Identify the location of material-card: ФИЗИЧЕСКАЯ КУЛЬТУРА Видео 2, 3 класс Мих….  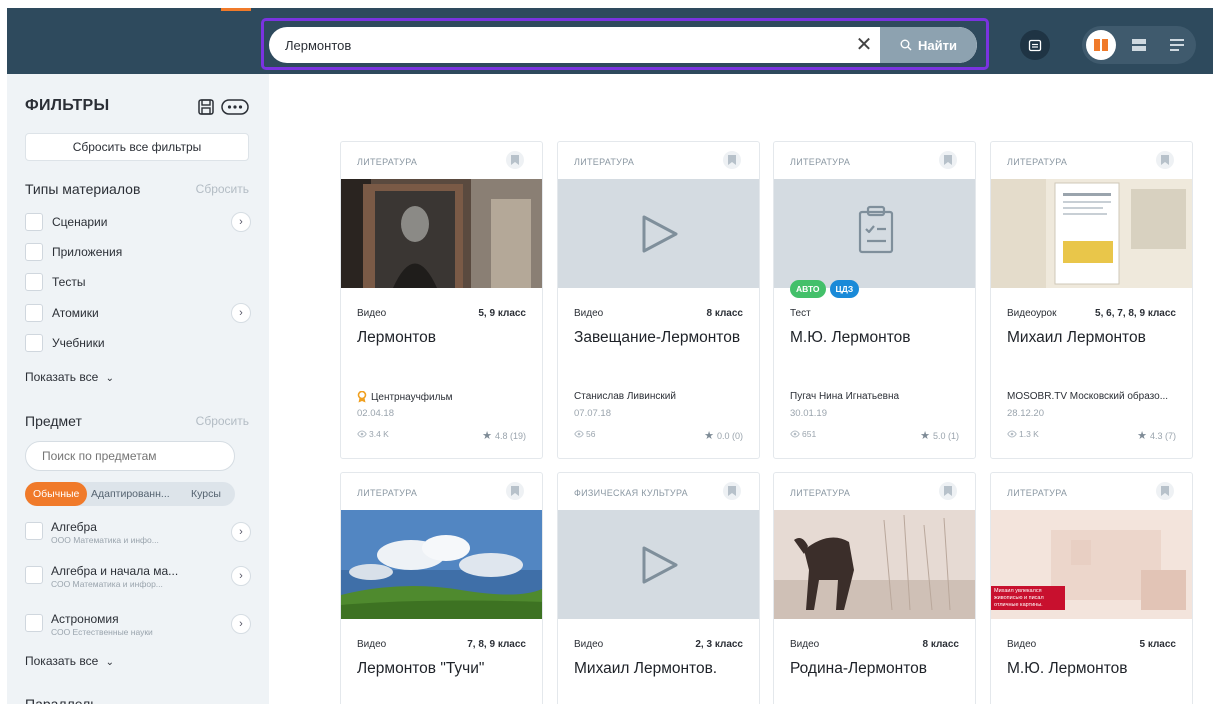
(658, 588).